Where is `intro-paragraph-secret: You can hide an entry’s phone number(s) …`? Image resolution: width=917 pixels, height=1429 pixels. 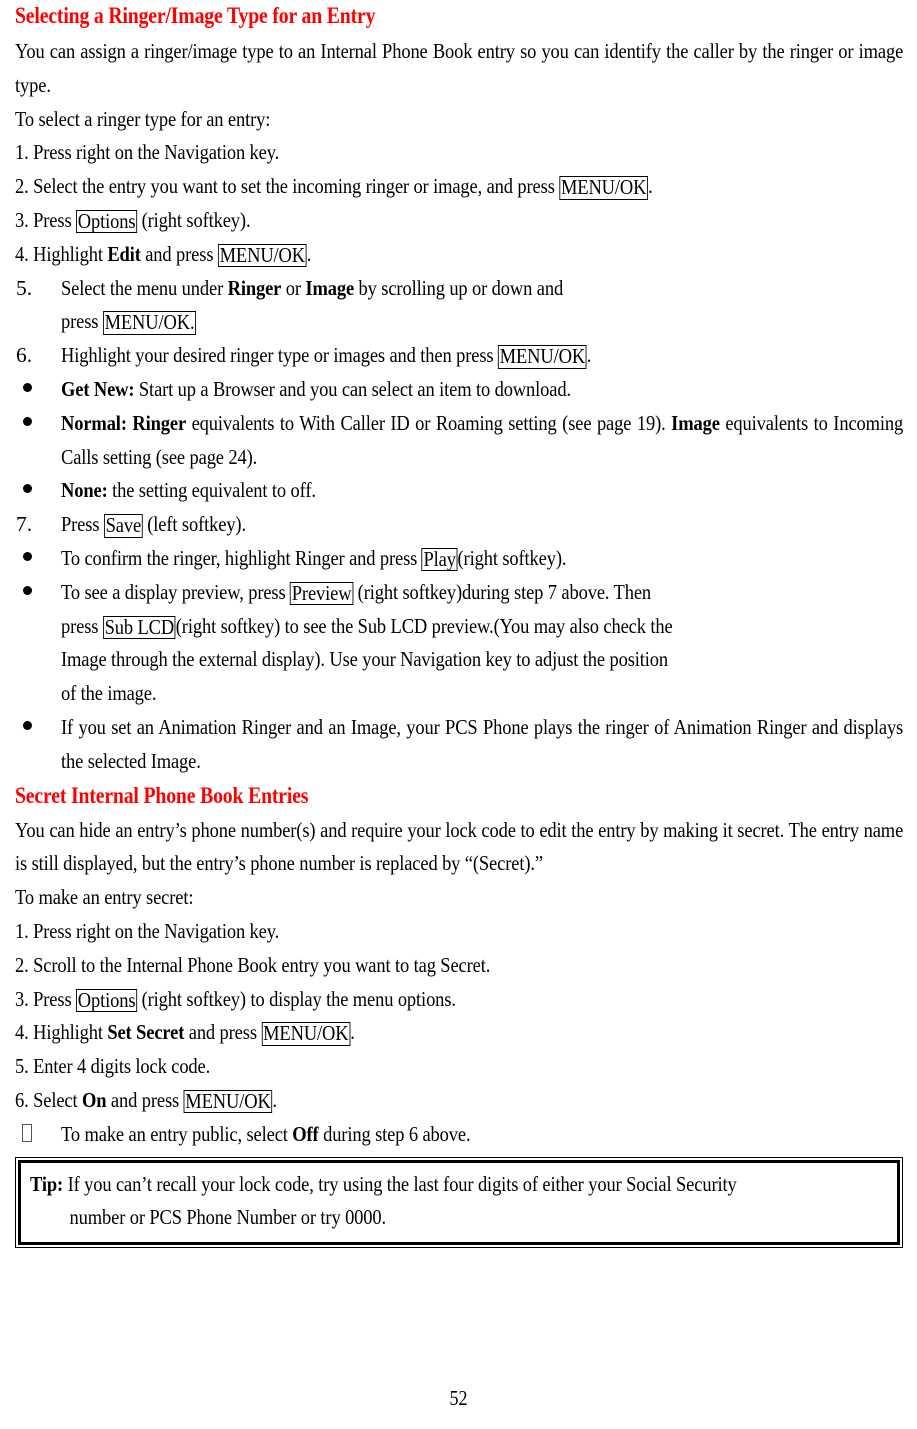 intro-paragraph-secret: You can hide an entry’s phone number(s) … is located at coordinates (459, 846).